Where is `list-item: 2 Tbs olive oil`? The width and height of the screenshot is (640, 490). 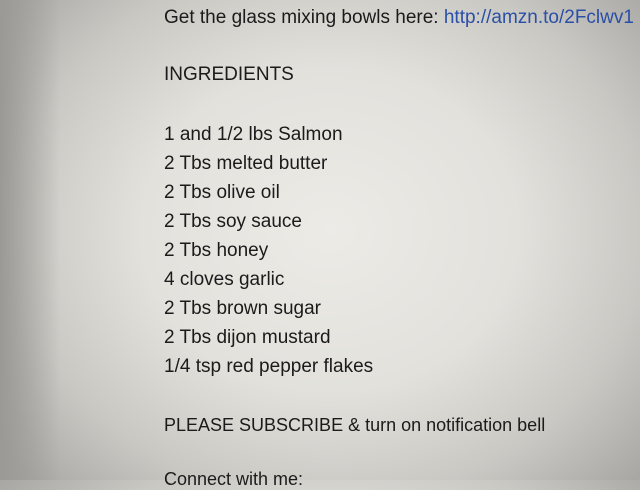
list-item: 2 Tbs olive oil is located at coordinates (222, 192).